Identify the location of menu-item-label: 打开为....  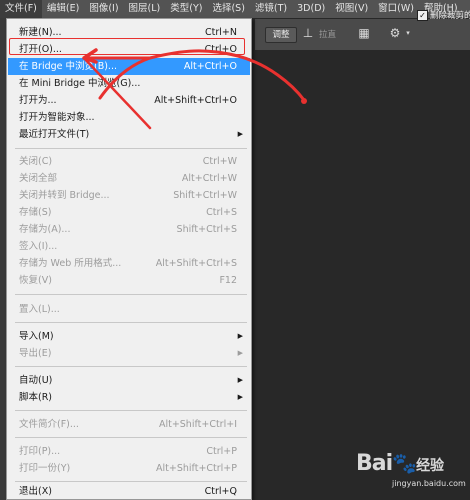
(38, 100).